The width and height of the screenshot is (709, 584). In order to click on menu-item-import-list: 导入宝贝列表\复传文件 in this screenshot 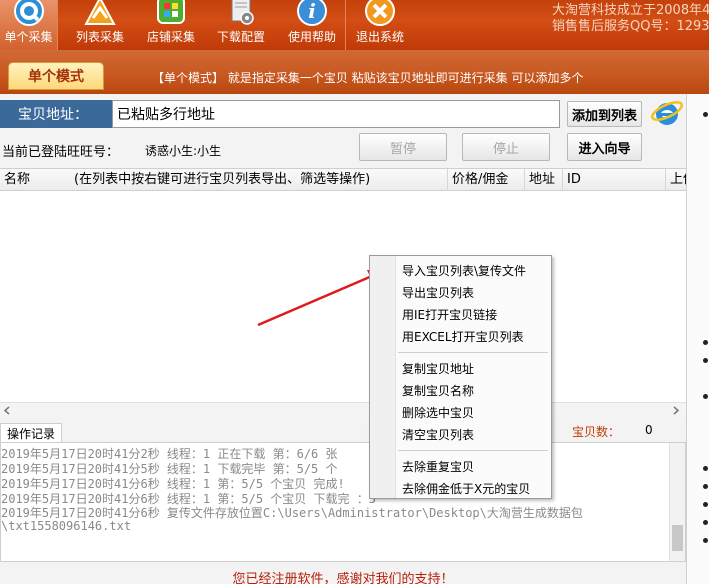, I will do `click(464, 270)`.